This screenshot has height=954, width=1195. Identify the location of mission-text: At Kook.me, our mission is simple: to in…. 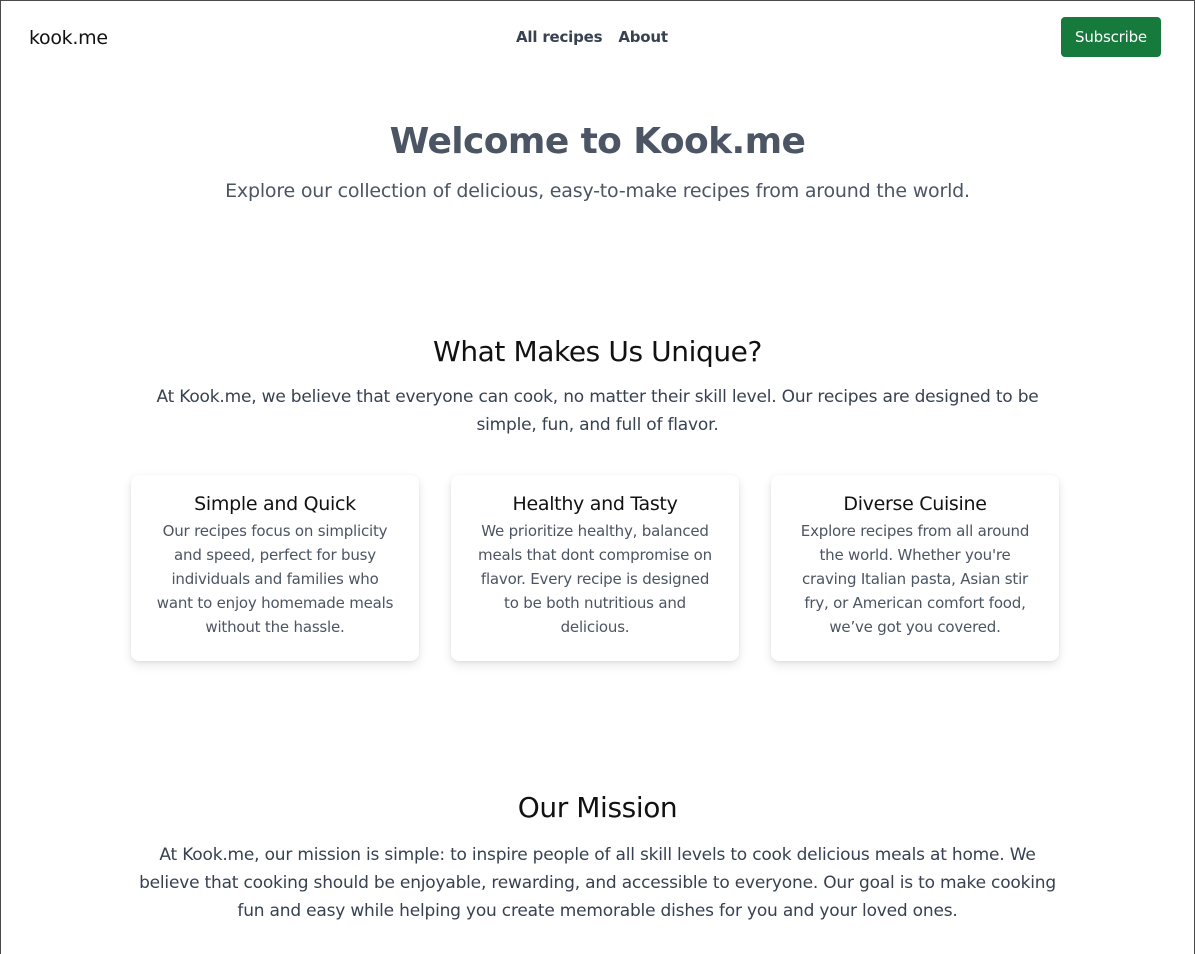
(597, 883).